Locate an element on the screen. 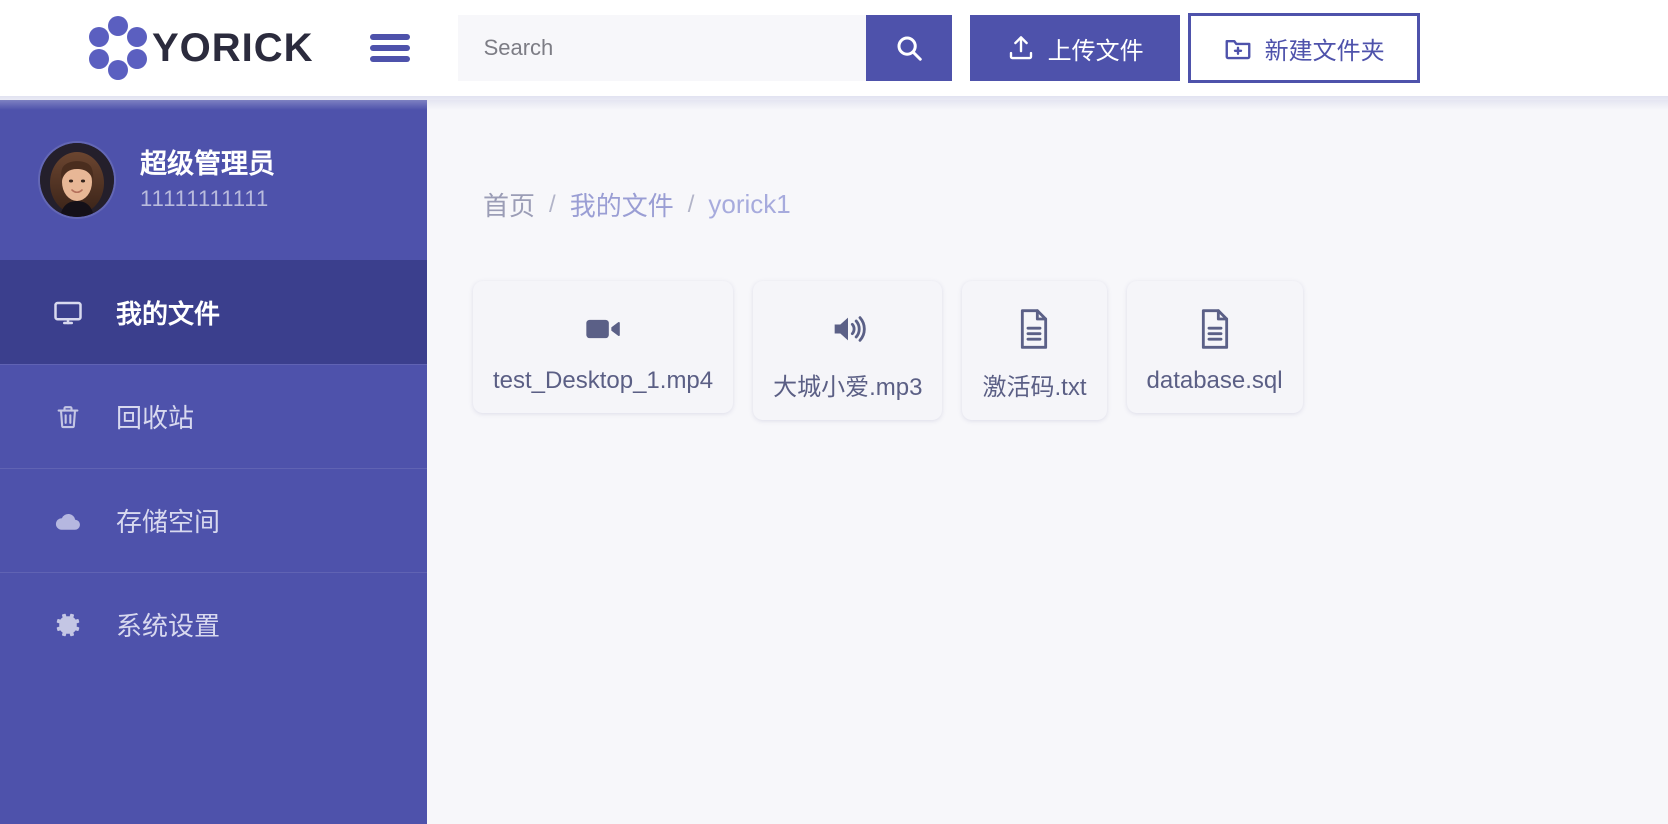 This screenshot has width=1668, height=824. sidebar-item-label: 系统设置 is located at coordinates (168, 626).